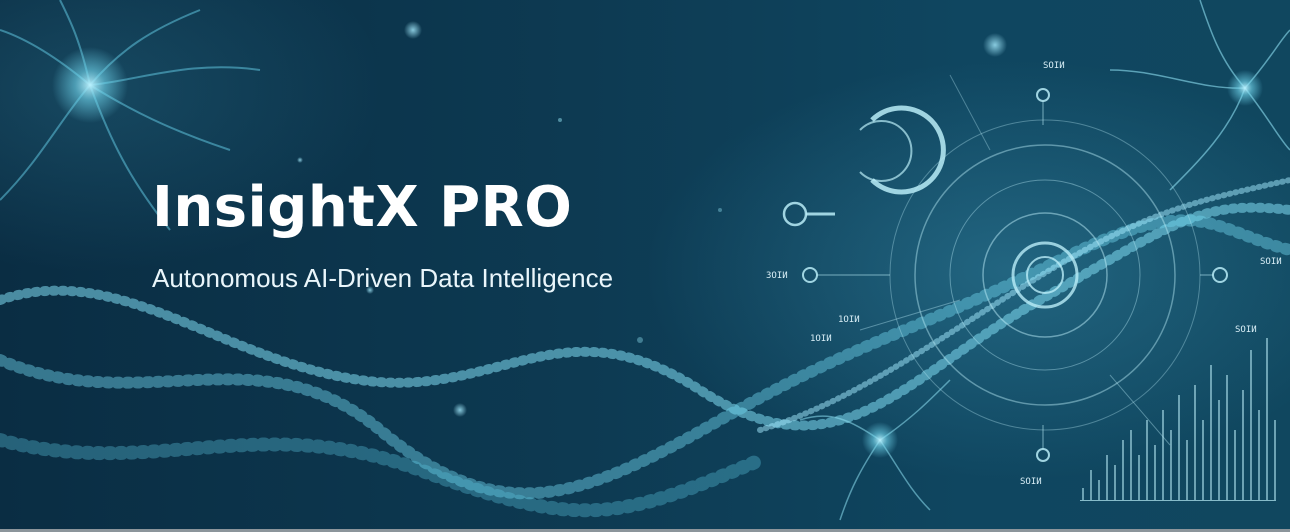 The width and height of the screenshot is (1290, 532). What do you see at coordinates (1246, 330) in the screenshot?
I see `hud-label-chart: SOIИ` at bounding box center [1246, 330].